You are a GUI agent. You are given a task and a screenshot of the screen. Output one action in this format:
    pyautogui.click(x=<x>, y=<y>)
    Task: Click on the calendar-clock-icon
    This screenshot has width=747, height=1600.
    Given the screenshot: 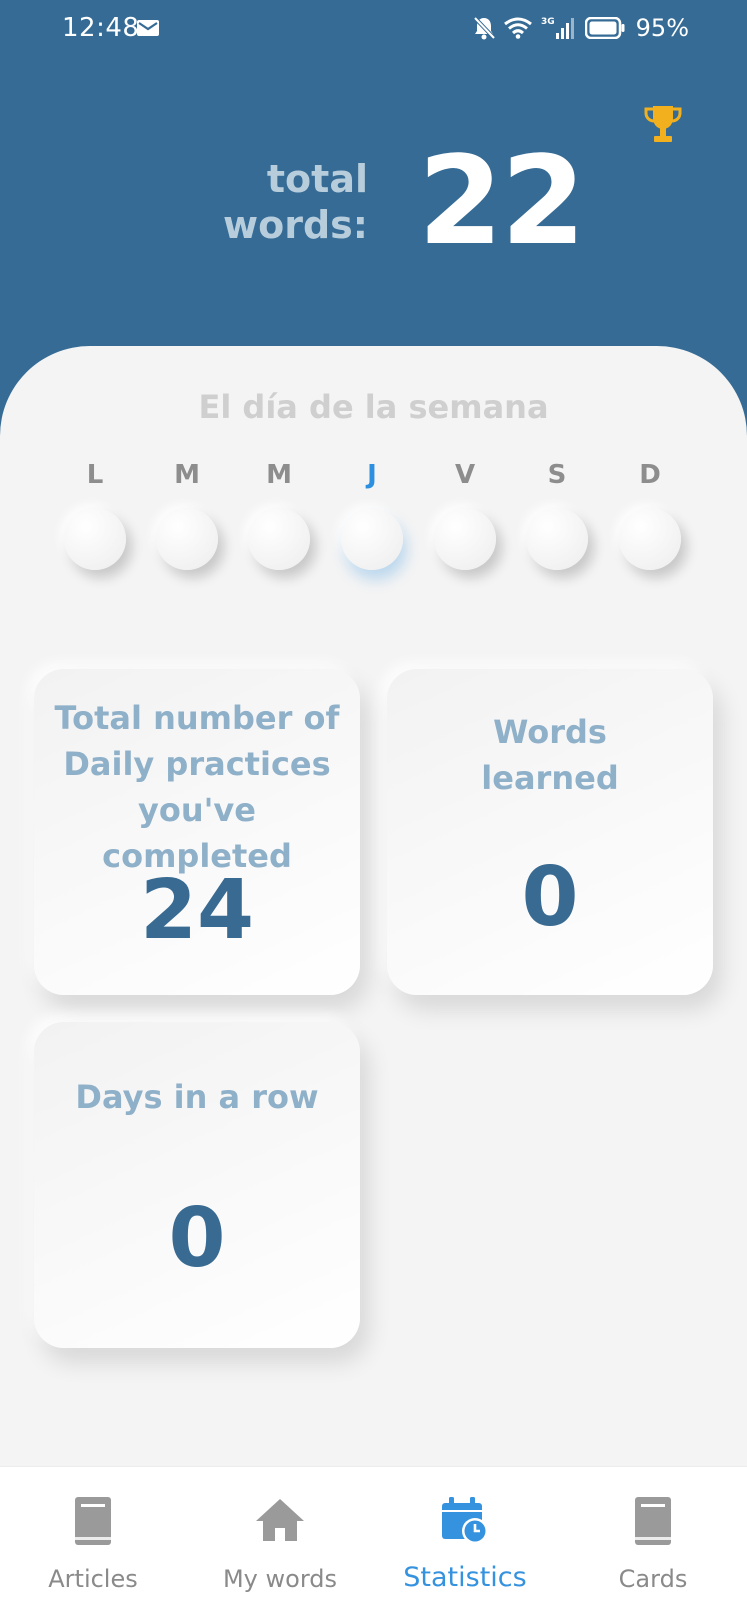 What is the action you would take?
    pyautogui.click(x=465, y=1520)
    